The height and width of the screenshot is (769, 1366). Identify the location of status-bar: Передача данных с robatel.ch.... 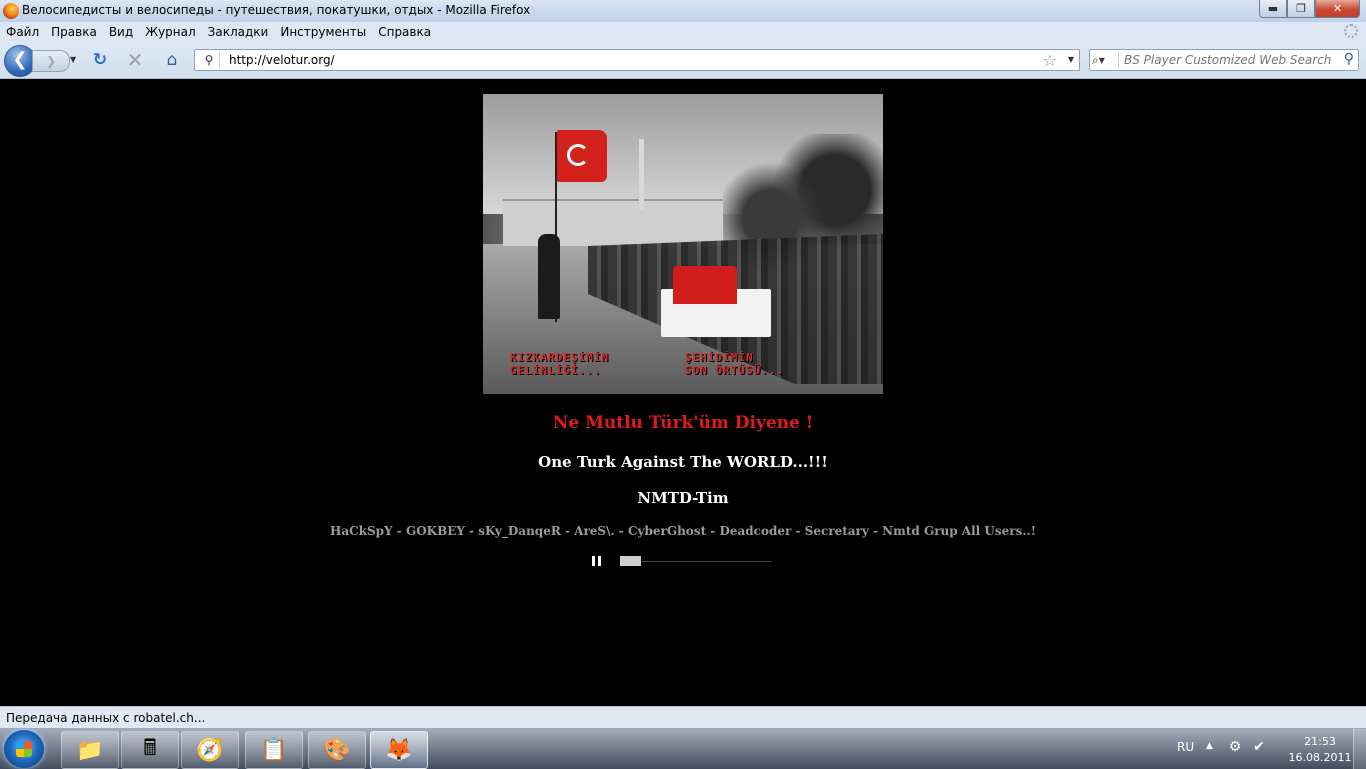
(683, 717).